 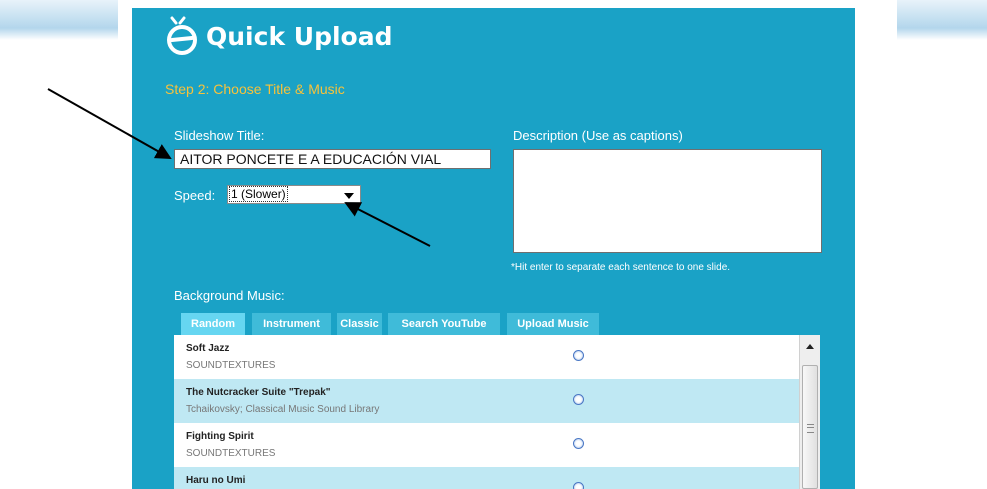 What do you see at coordinates (216, 480) in the screenshot?
I see `track-name: Haru no Umi` at bounding box center [216, 480].